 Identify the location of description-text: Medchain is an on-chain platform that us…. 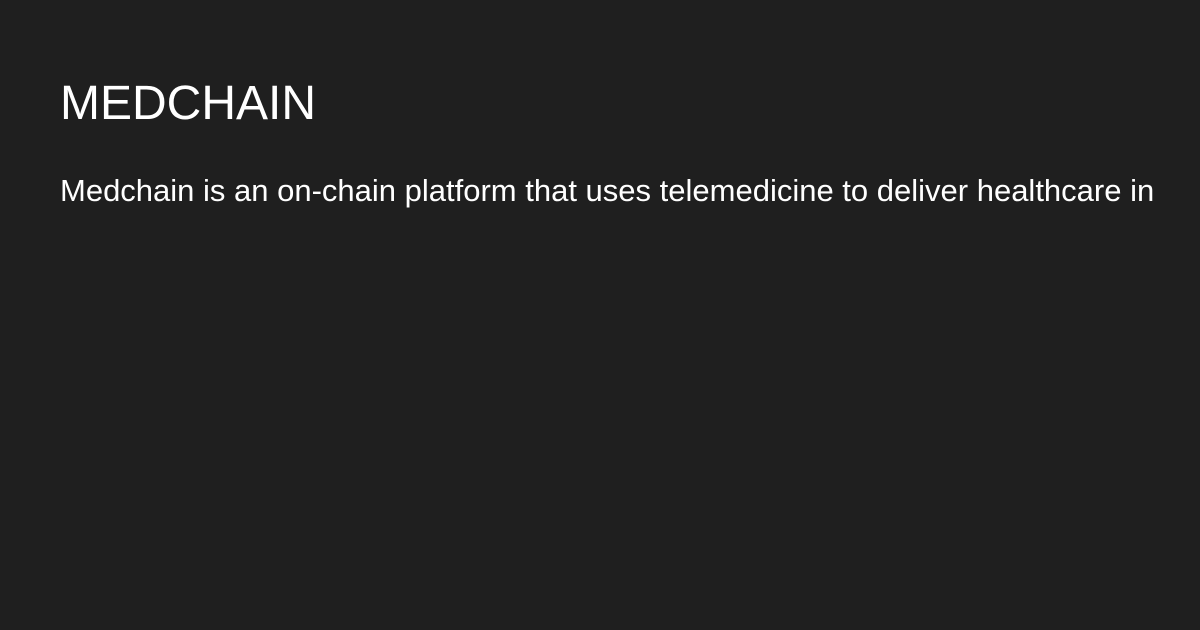
(607, 190).